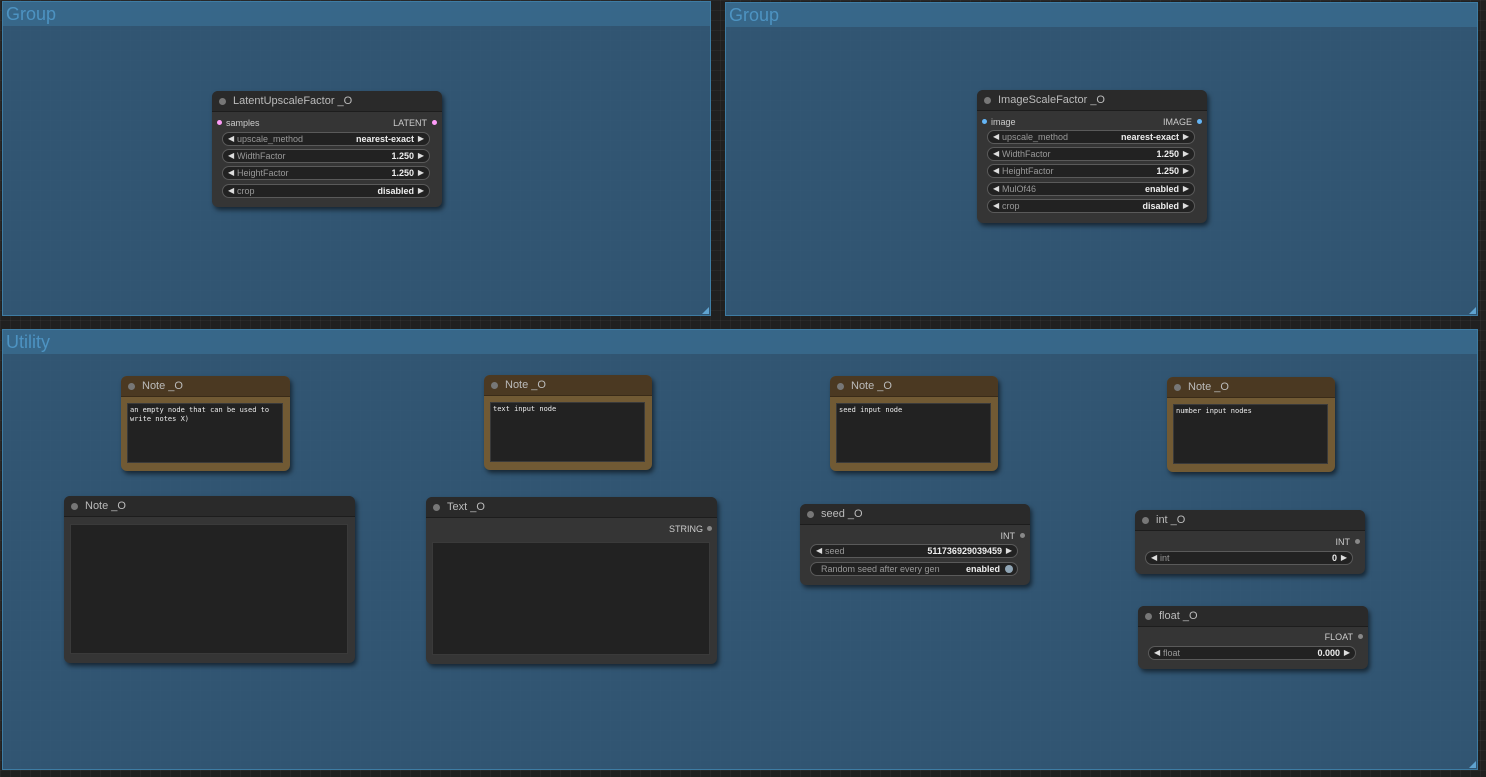 Image resolution: width=1486 pixels, height=777 pixels. I want to click on note-node-3: Note _O seed input node, so click(914, 423).